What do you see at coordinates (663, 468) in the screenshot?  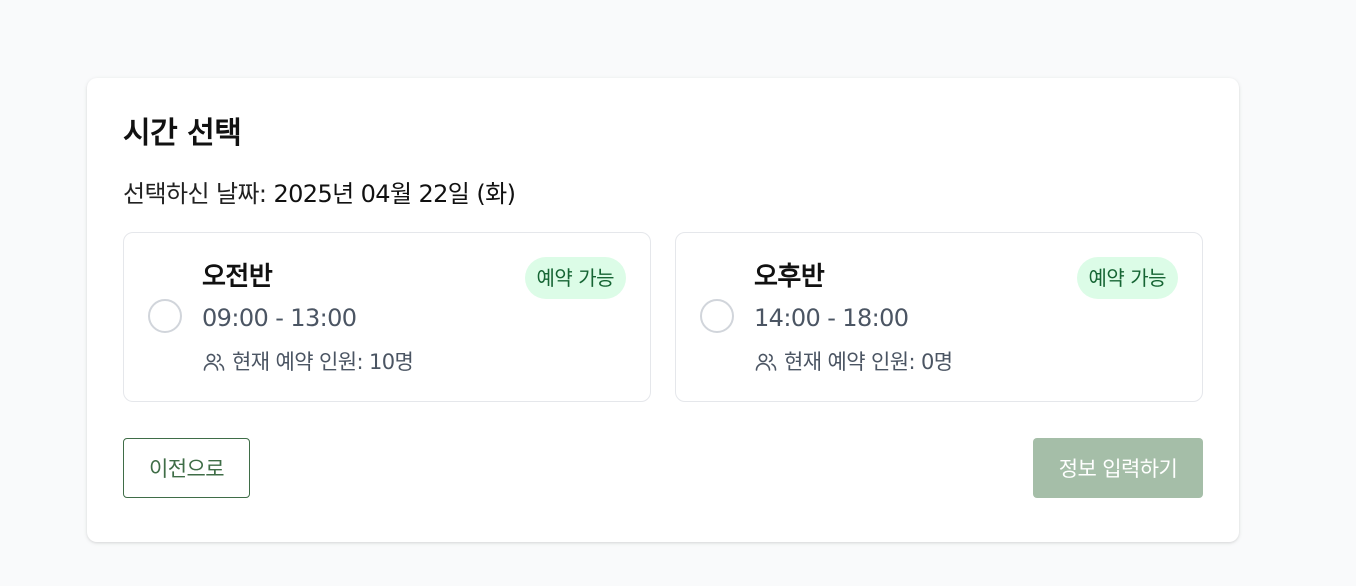 I see `action-bar: 이전으로 정보 입력하기` at bounding box center [663, 468].